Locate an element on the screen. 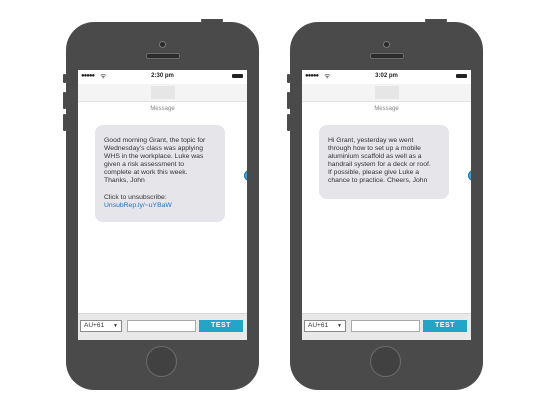 This screenshot has height=415, width=547. message-line: WHS in the workplace. Luke was is located at coordinates (154, 157).